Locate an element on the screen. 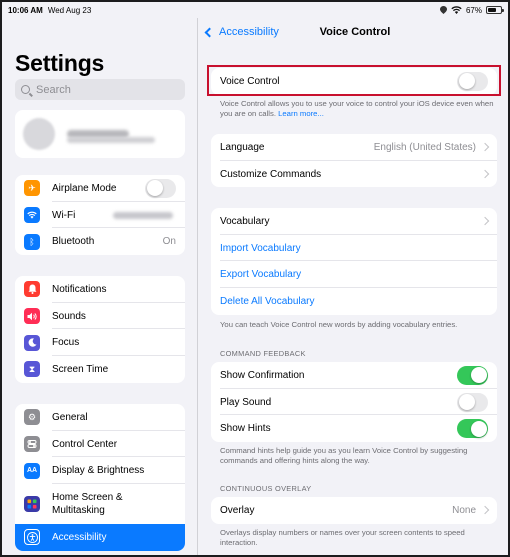 The width and height of the screenshot is (510, 557). play-sound-label: Play Sound is located at coordinates (246, 402).